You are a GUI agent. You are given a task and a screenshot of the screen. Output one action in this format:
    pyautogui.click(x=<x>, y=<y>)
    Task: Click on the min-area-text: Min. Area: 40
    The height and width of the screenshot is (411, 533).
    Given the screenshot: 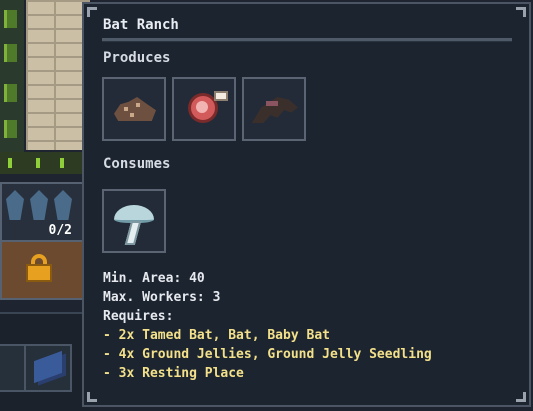 What is the action you would take?
    pyautogui.click(x=154, y=278)
    